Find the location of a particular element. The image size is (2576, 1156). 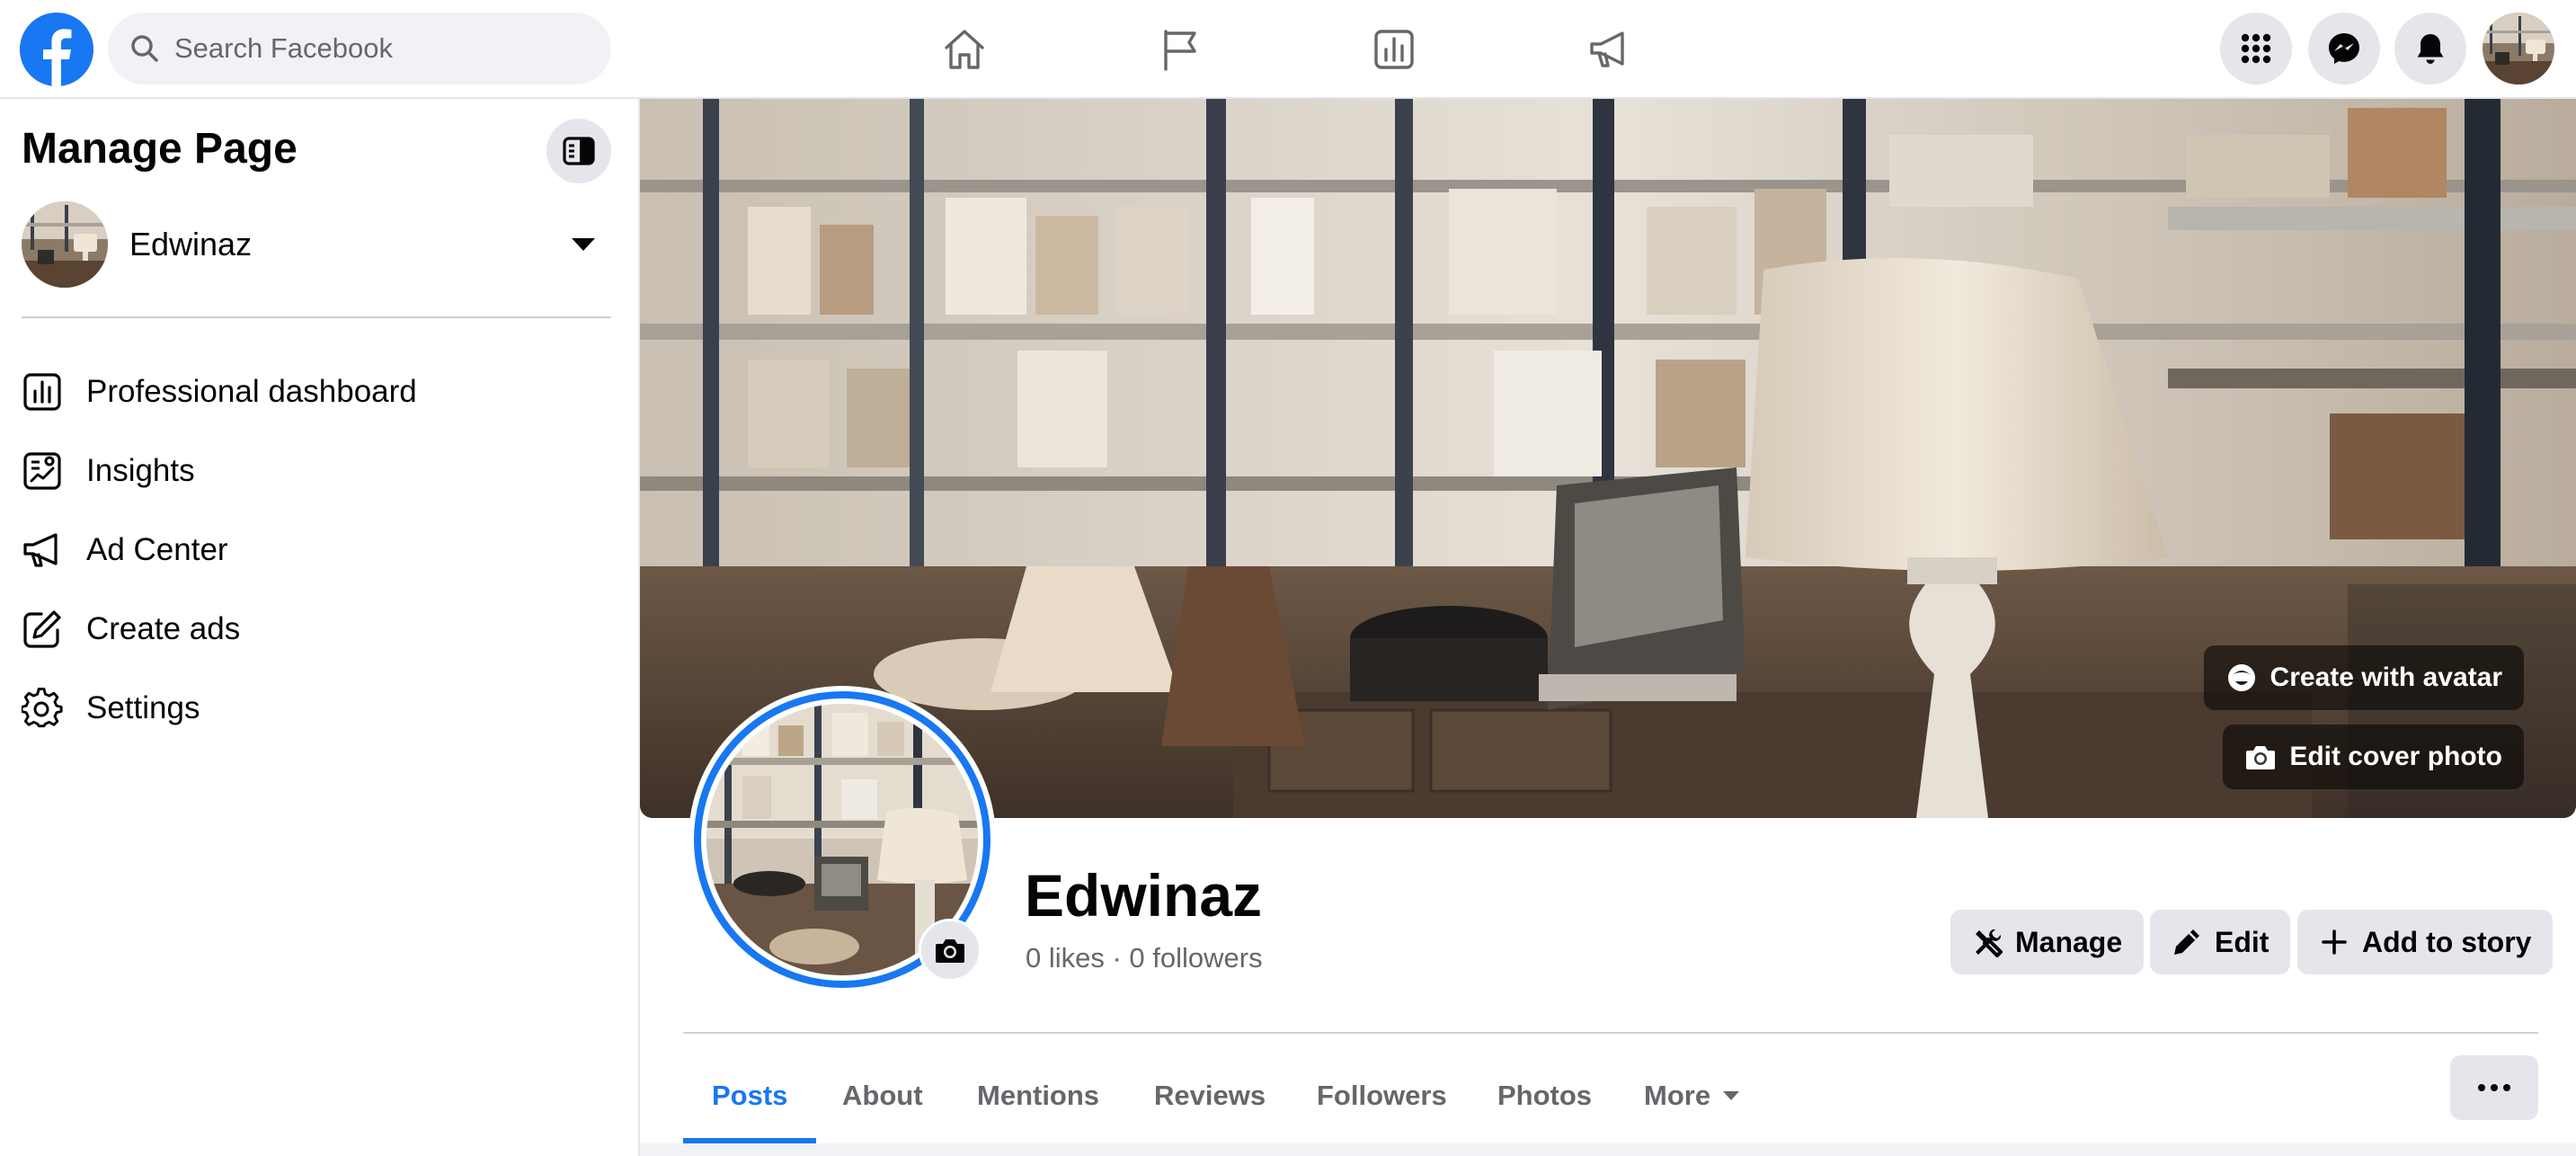

pencil-icon is located at coordinates (2186, 942).